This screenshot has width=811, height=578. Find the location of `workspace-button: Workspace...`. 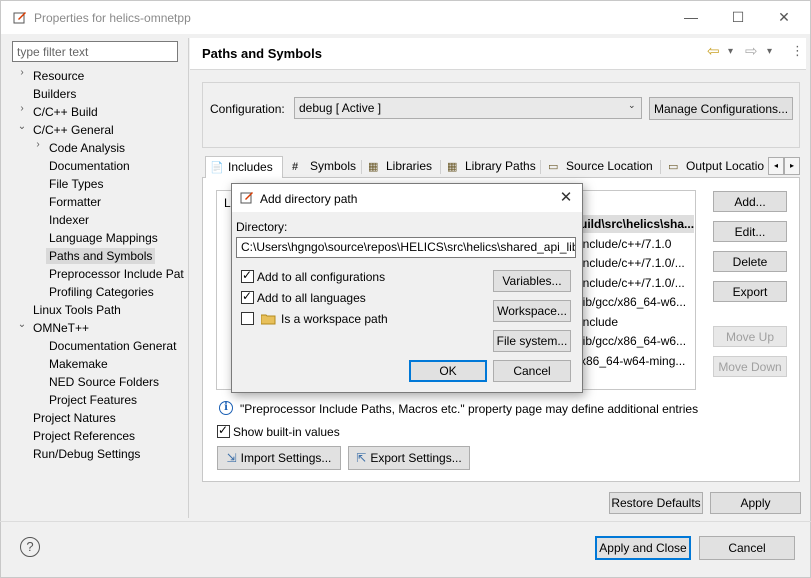

workspace-button: Workspace... is located at coordinates (532, 311).